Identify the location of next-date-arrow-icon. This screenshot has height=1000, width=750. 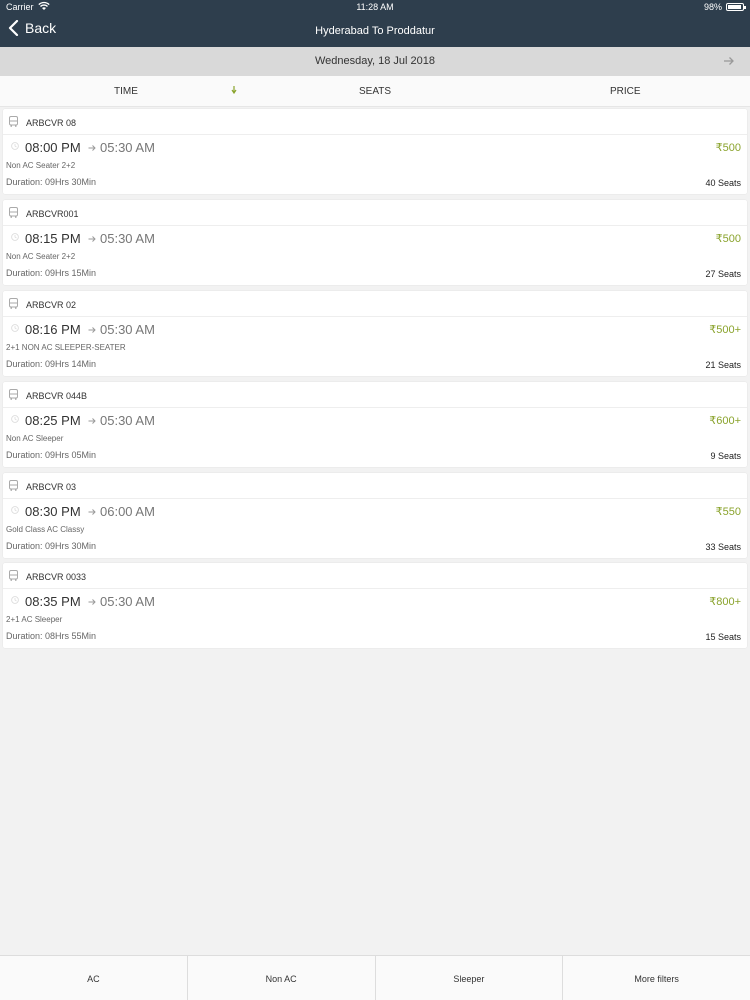
(729, 61).